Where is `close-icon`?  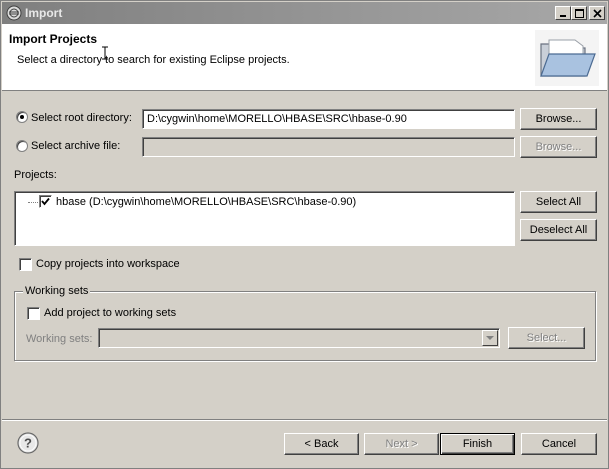
close-icon is located at coordinates (597, 13).